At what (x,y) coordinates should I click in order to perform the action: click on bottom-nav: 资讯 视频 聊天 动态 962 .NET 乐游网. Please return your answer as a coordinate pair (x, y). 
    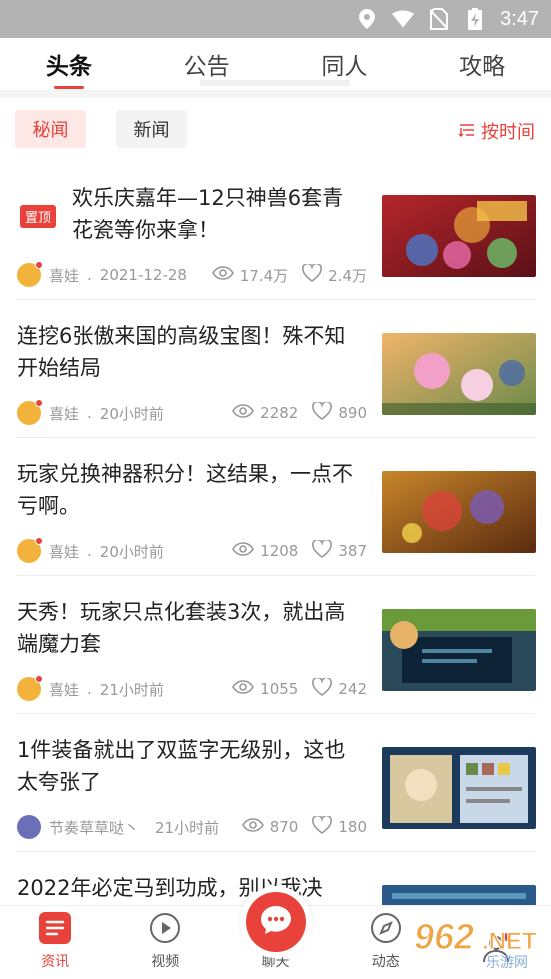
    Looking at the image, I should click on (275, 932).